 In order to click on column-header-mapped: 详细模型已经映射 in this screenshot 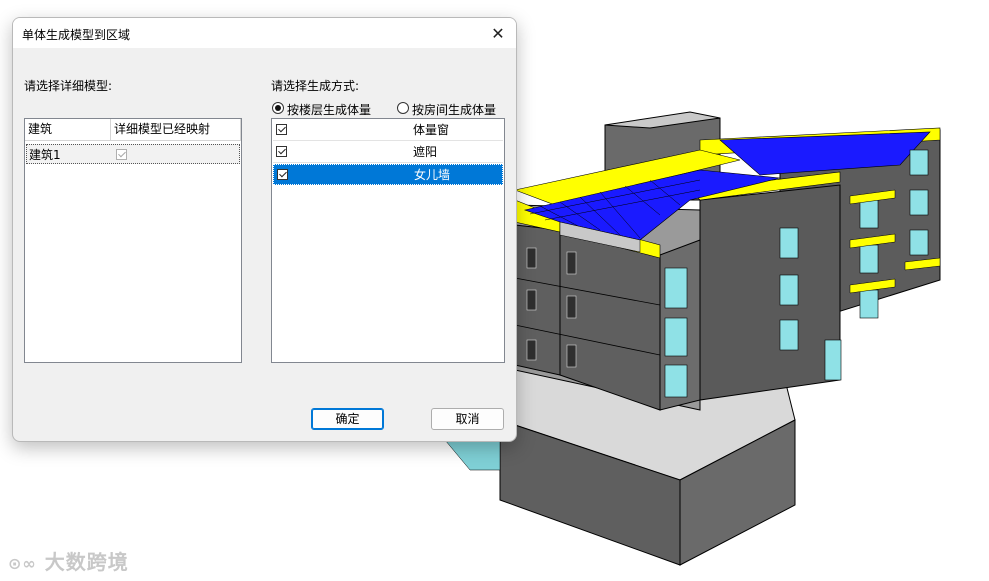, I will do `click(176, 129)`.